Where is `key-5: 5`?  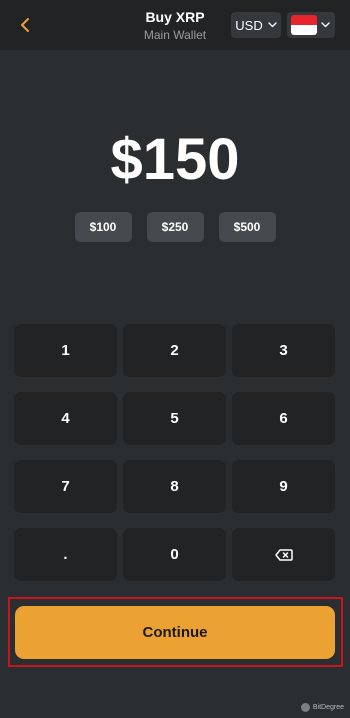 key-5: 5 is located at coordinates (174, 418).